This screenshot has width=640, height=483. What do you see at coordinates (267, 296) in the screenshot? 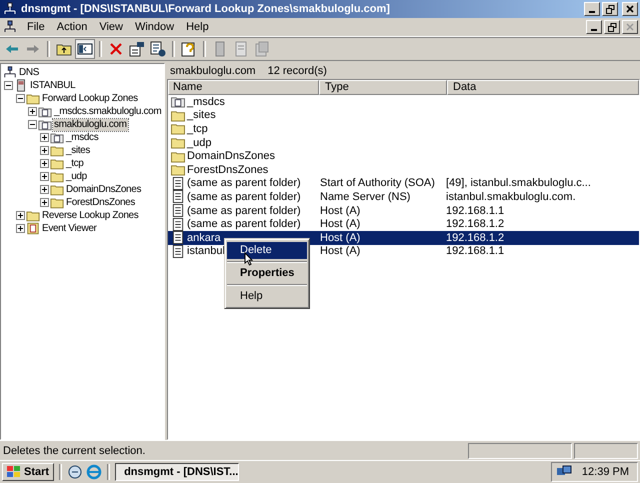
I see `context-menu-item: Help` at bounding box center [267, 296].